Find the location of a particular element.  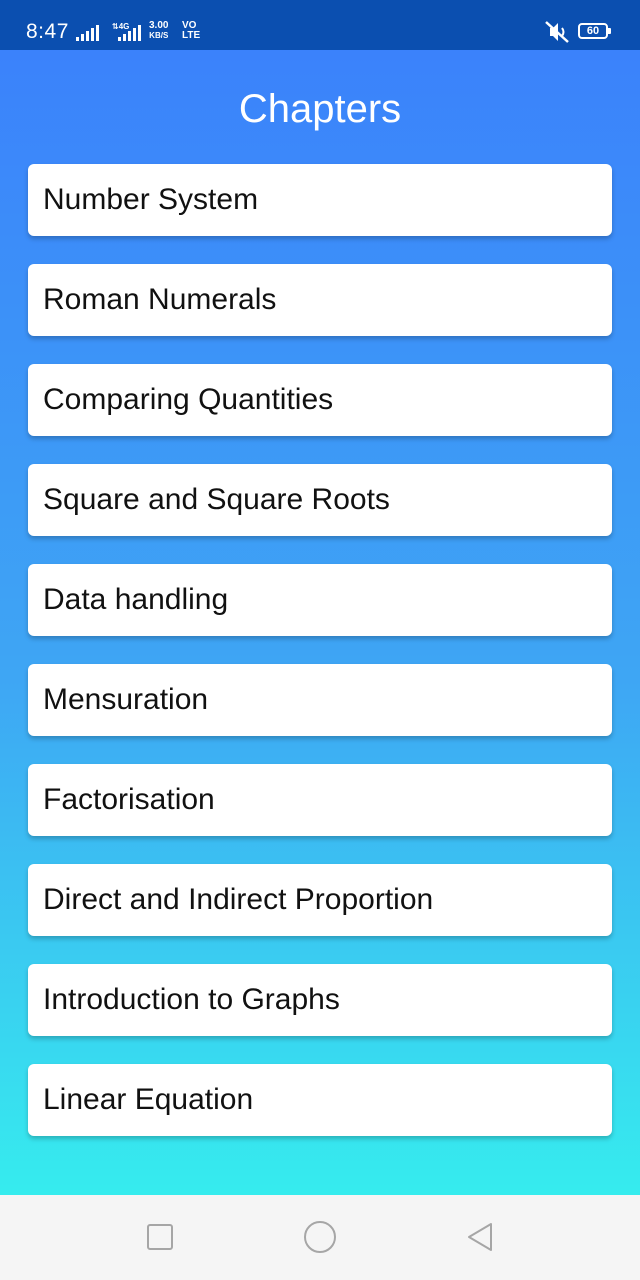

navigation-bar is located at coordinates (320, 1237).